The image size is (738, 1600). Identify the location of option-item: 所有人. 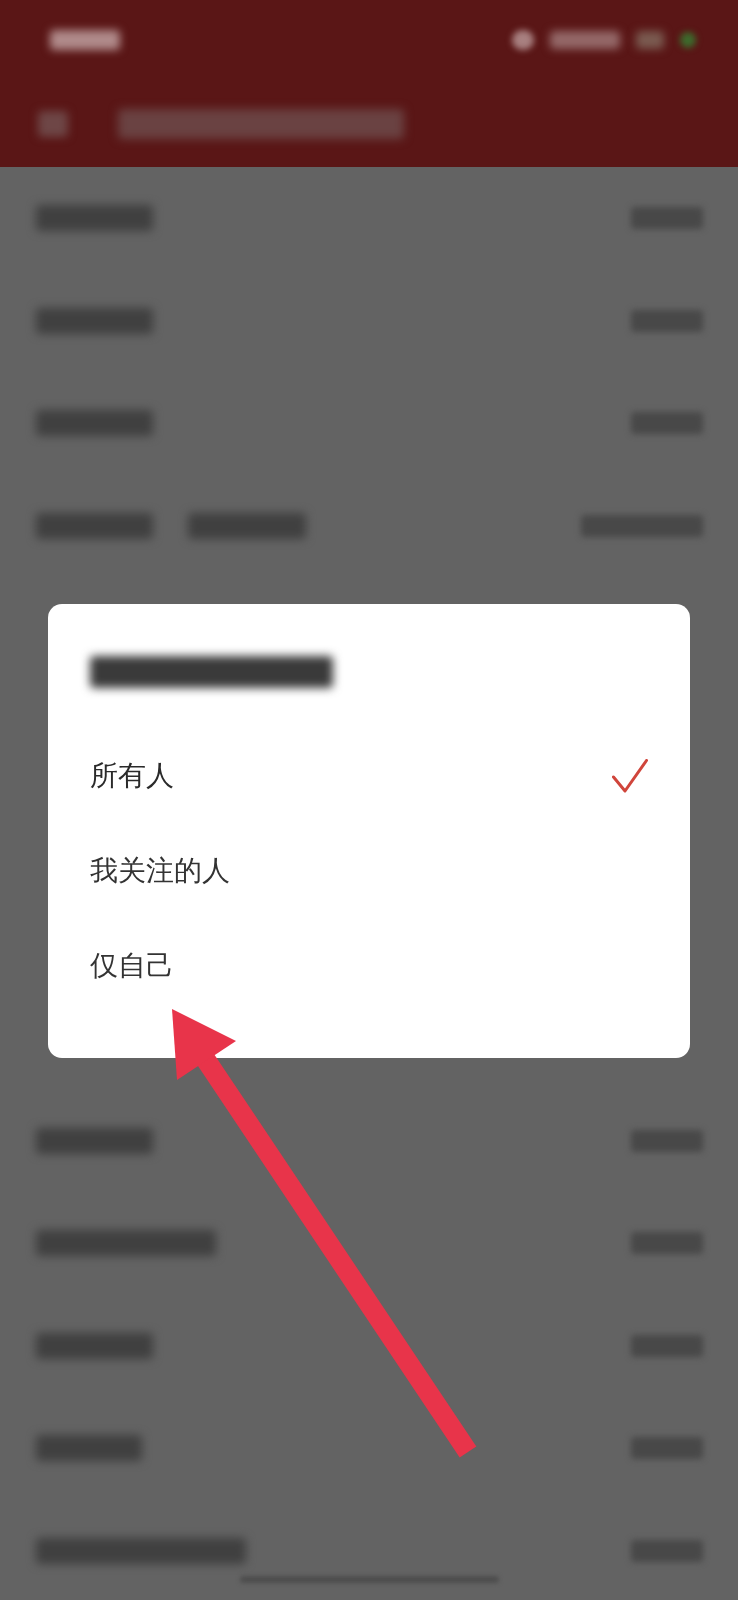
(369, 775).